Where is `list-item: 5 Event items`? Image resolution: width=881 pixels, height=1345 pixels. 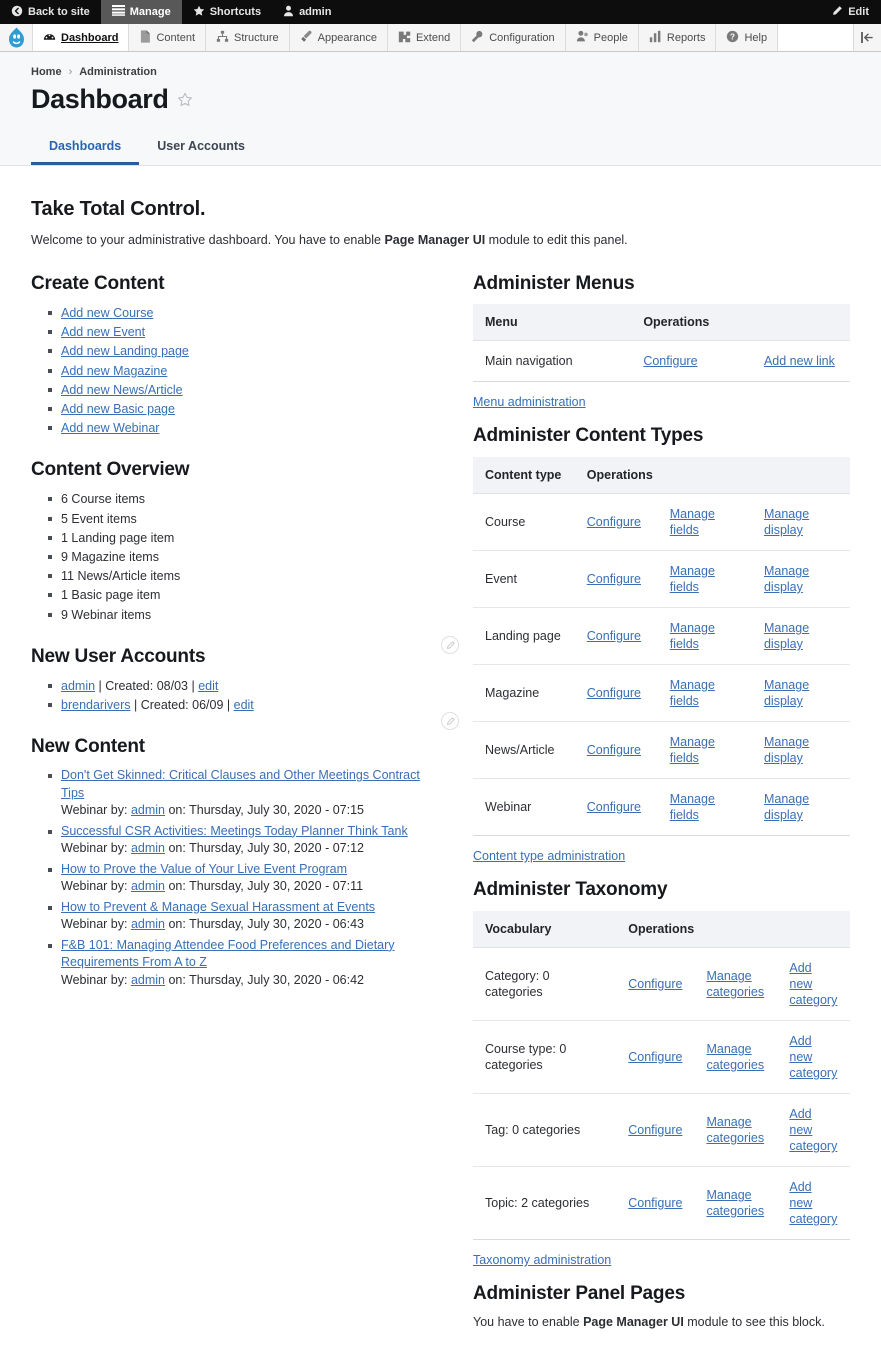 list-item: 5 Event items is located at coordinates (244, 519).